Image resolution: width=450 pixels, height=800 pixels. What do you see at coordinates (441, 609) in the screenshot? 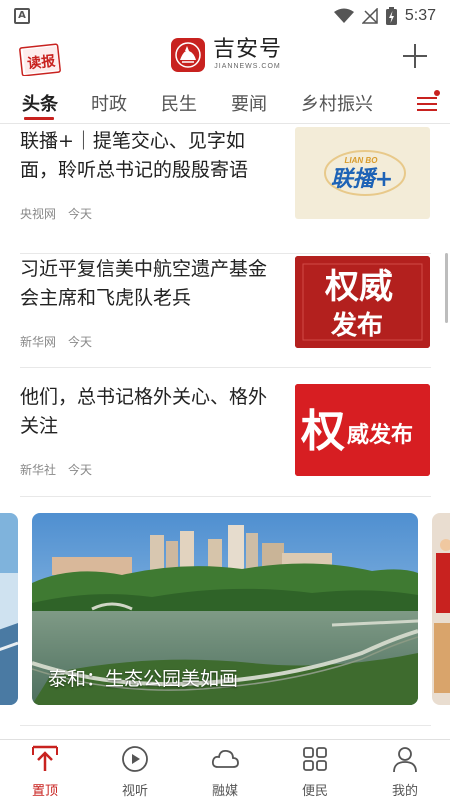
I see `carousel-next-slide` at bounding box center [441, 609].